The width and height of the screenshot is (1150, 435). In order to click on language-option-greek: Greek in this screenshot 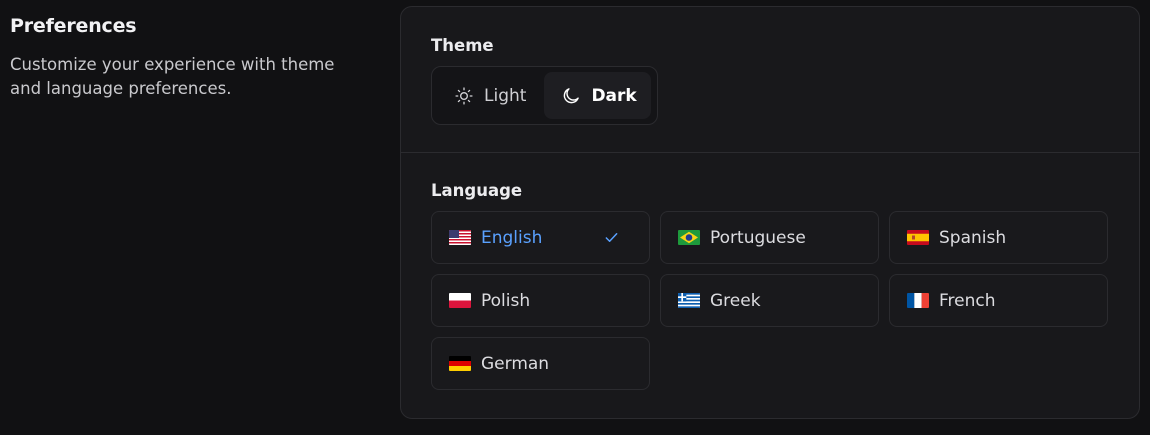, I will do `click(769, 300)`.